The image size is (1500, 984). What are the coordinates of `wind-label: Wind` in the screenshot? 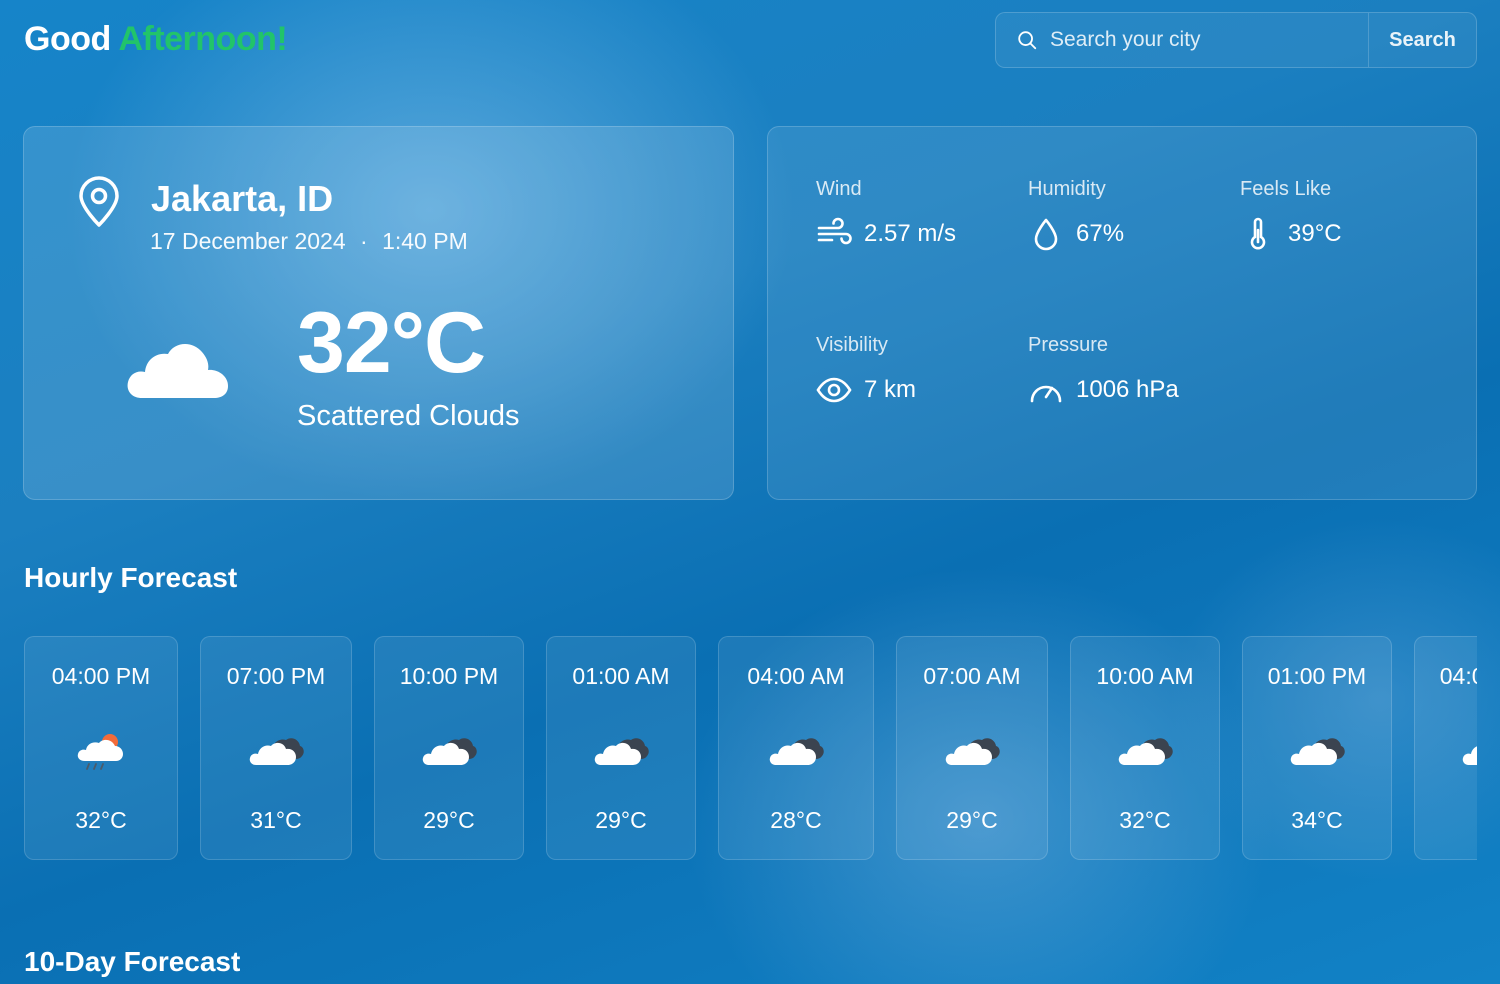 It's located at (839, 189).